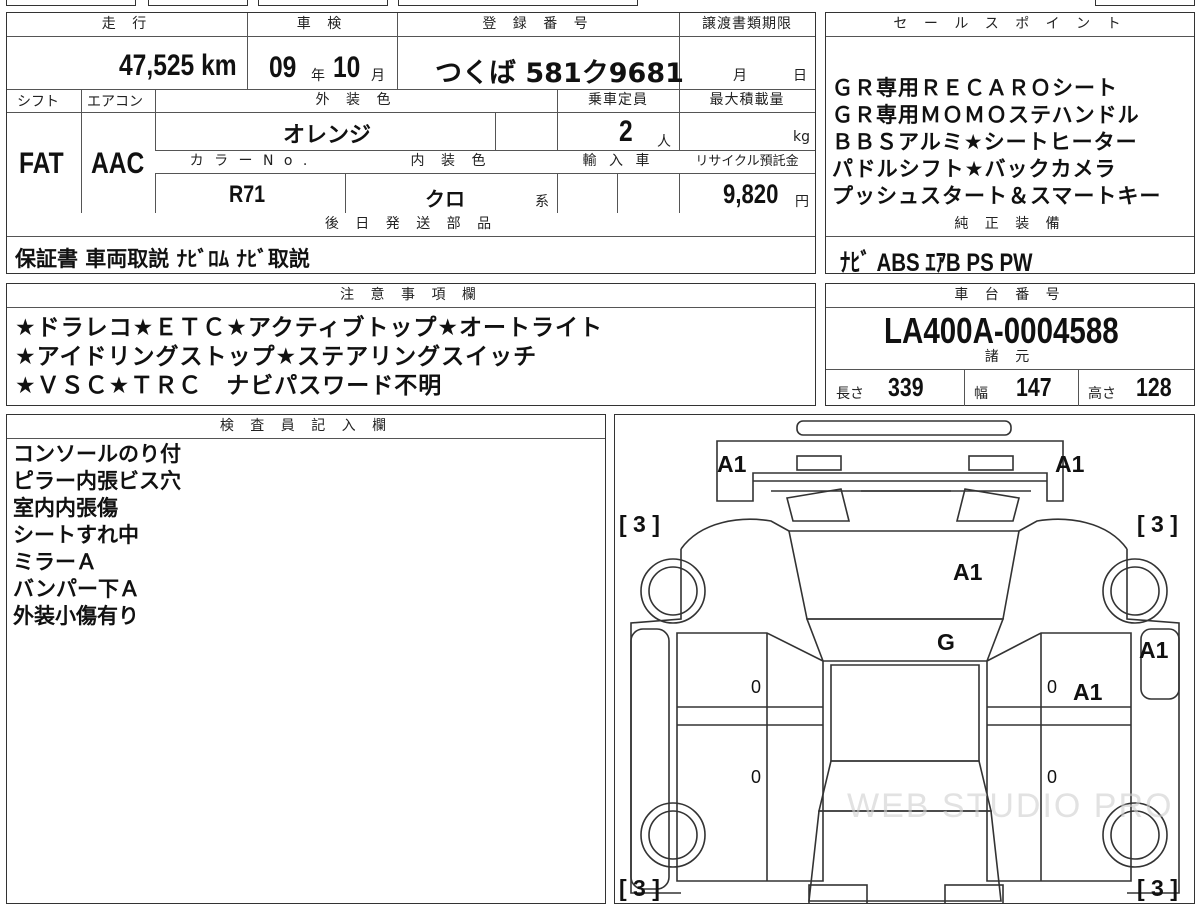 This screenshot has height=904, width=1200. Describe the element at coordinates (936, 263) in the screenshot. I see `factory-equipment-value: ﾅﾋﾞ ABS ｴｱB PS PW` at that location.